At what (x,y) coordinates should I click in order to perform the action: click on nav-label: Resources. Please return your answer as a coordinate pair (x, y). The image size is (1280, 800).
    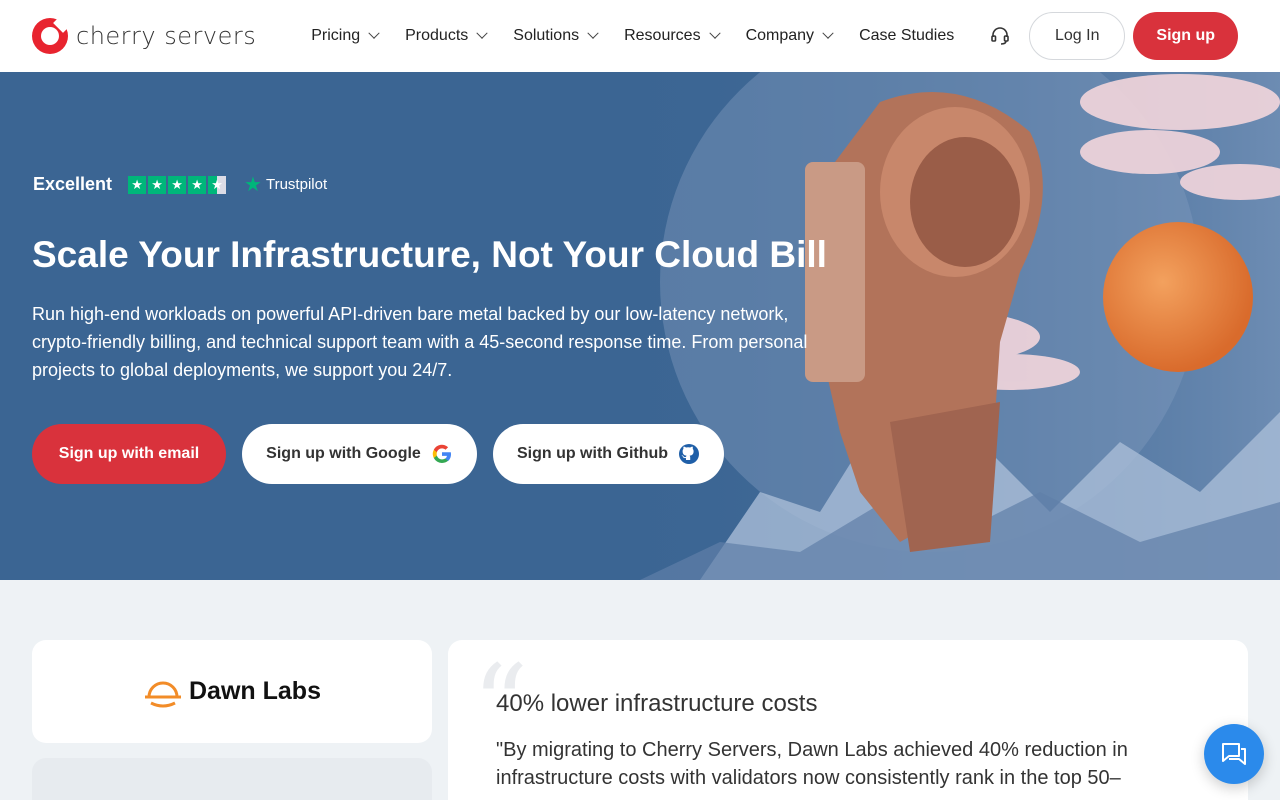
    Looking at the image, I should click on (662, 35).